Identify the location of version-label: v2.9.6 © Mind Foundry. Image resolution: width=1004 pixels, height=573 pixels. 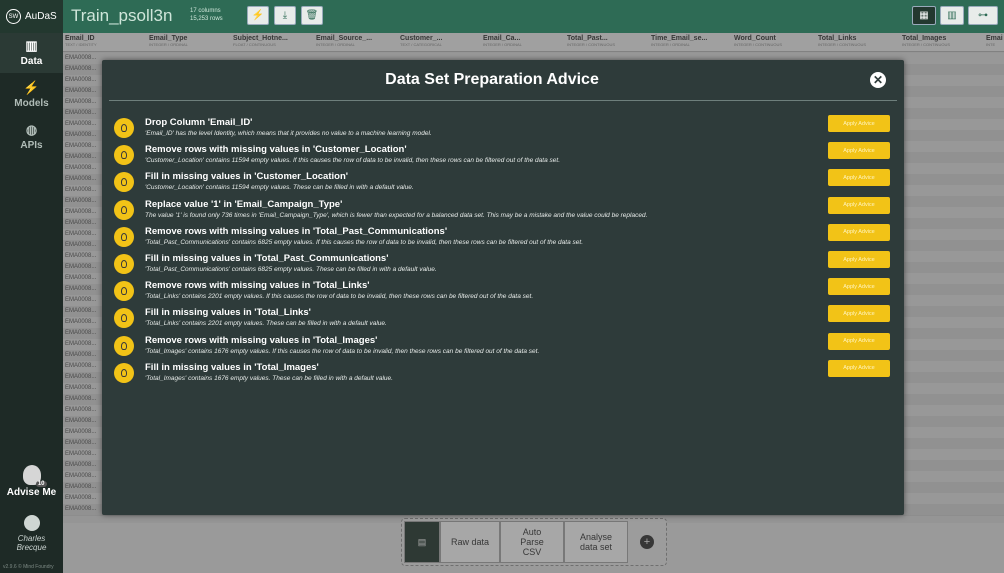
(28, 567).